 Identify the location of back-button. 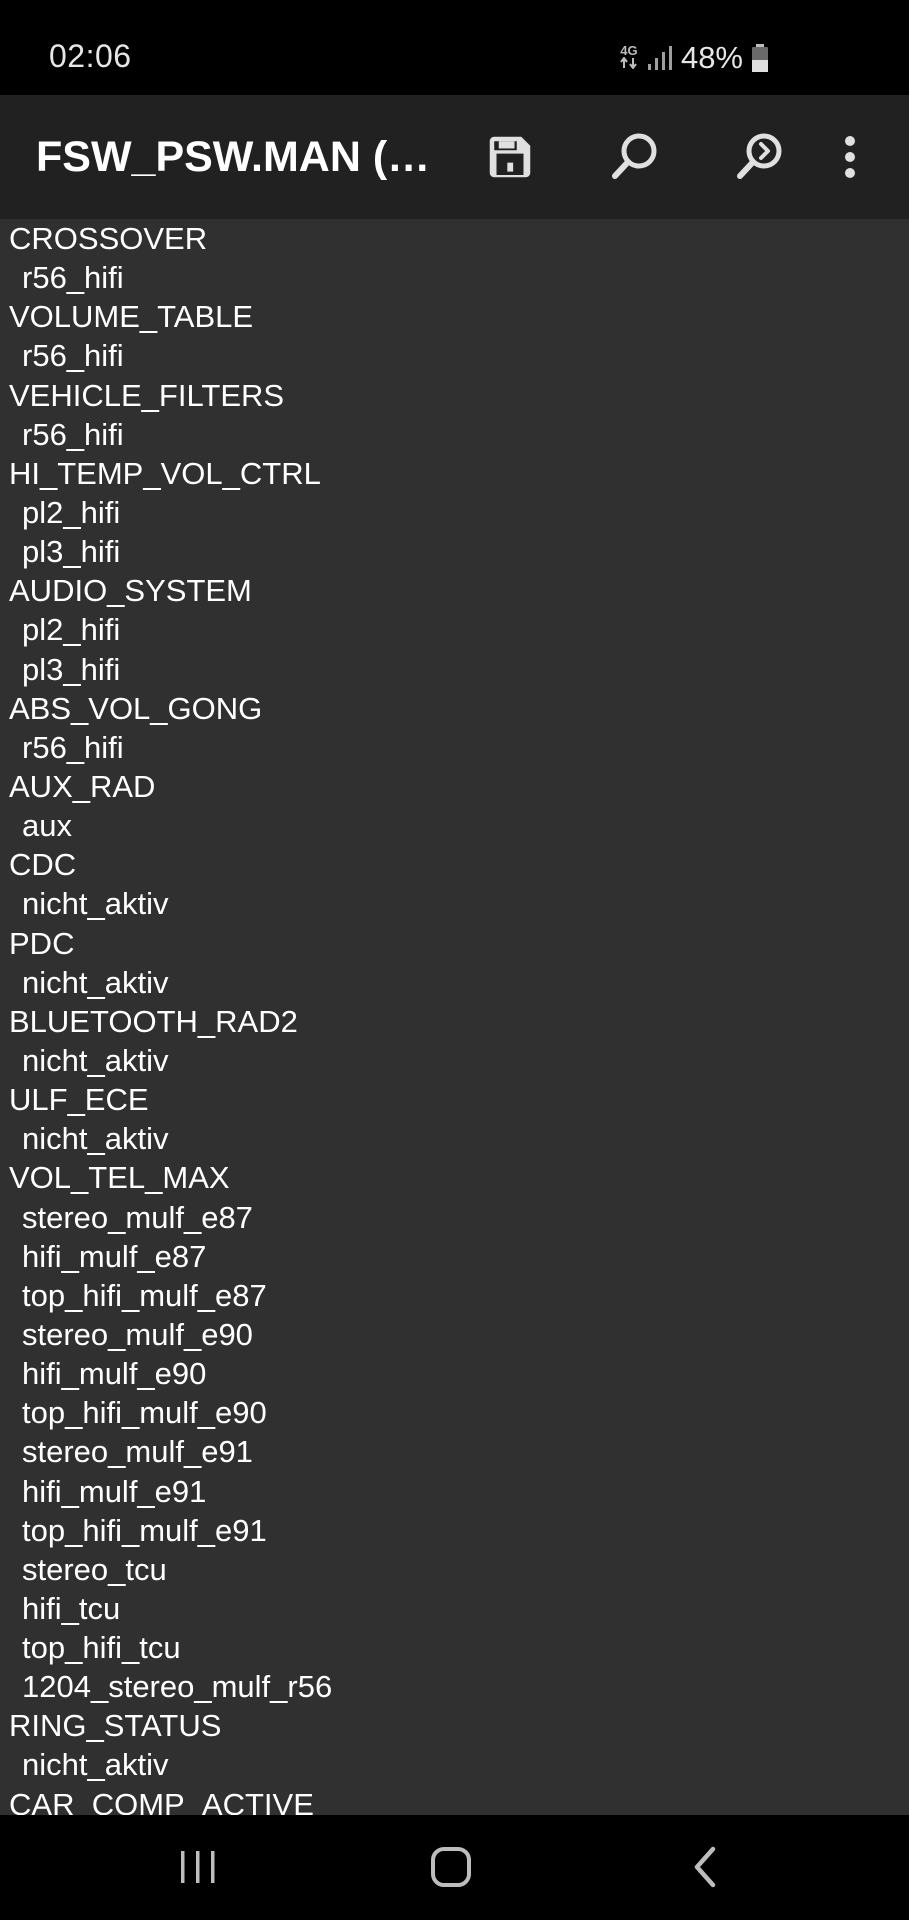
(705, 1867).